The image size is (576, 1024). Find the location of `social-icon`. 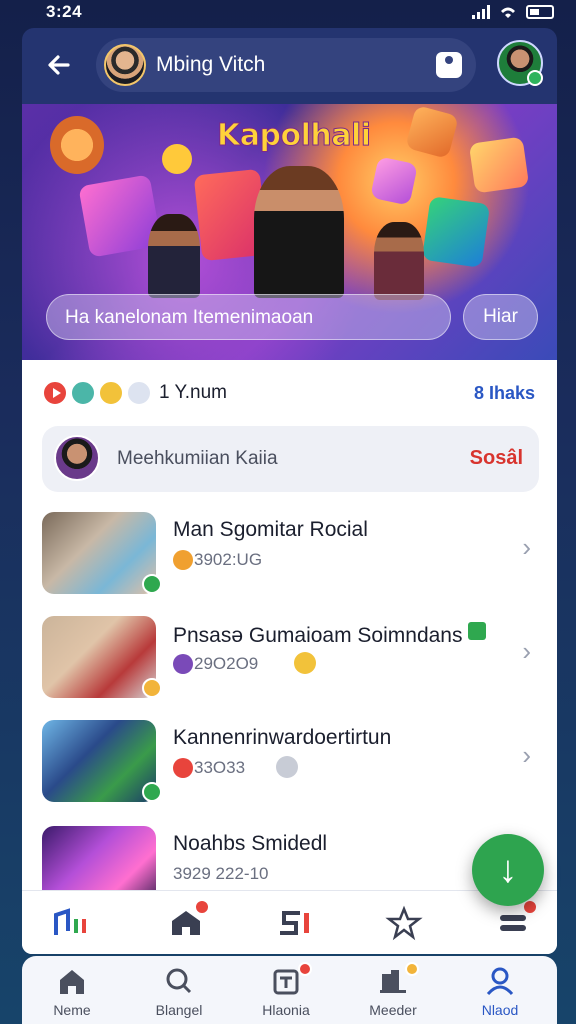

social-icon is located at coordinates (294, 923).